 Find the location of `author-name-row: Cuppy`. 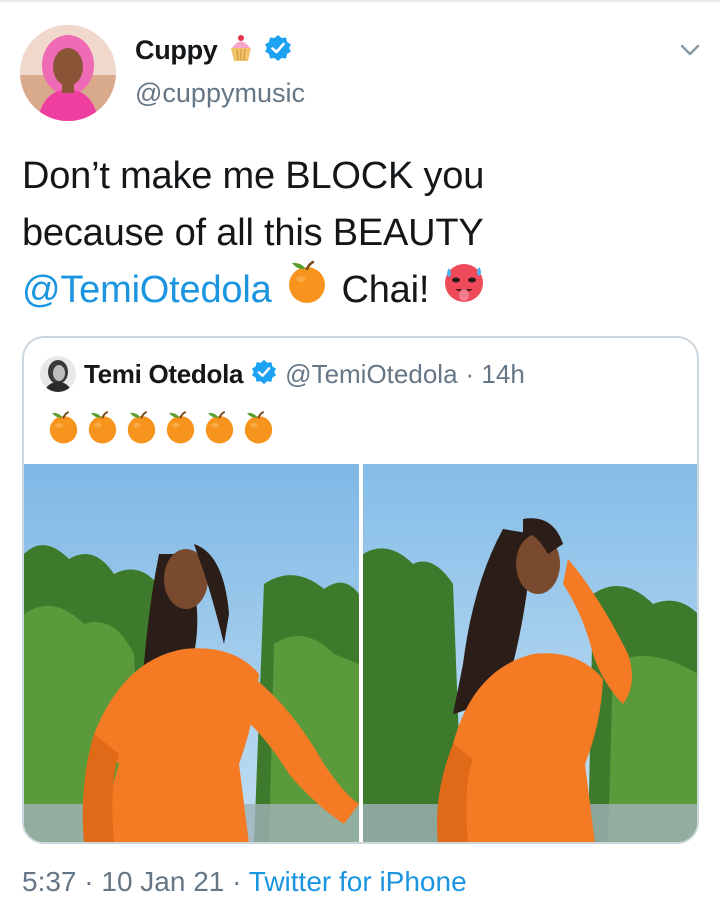

author-name-row: Cuppy is located at coordinates (213, 50).